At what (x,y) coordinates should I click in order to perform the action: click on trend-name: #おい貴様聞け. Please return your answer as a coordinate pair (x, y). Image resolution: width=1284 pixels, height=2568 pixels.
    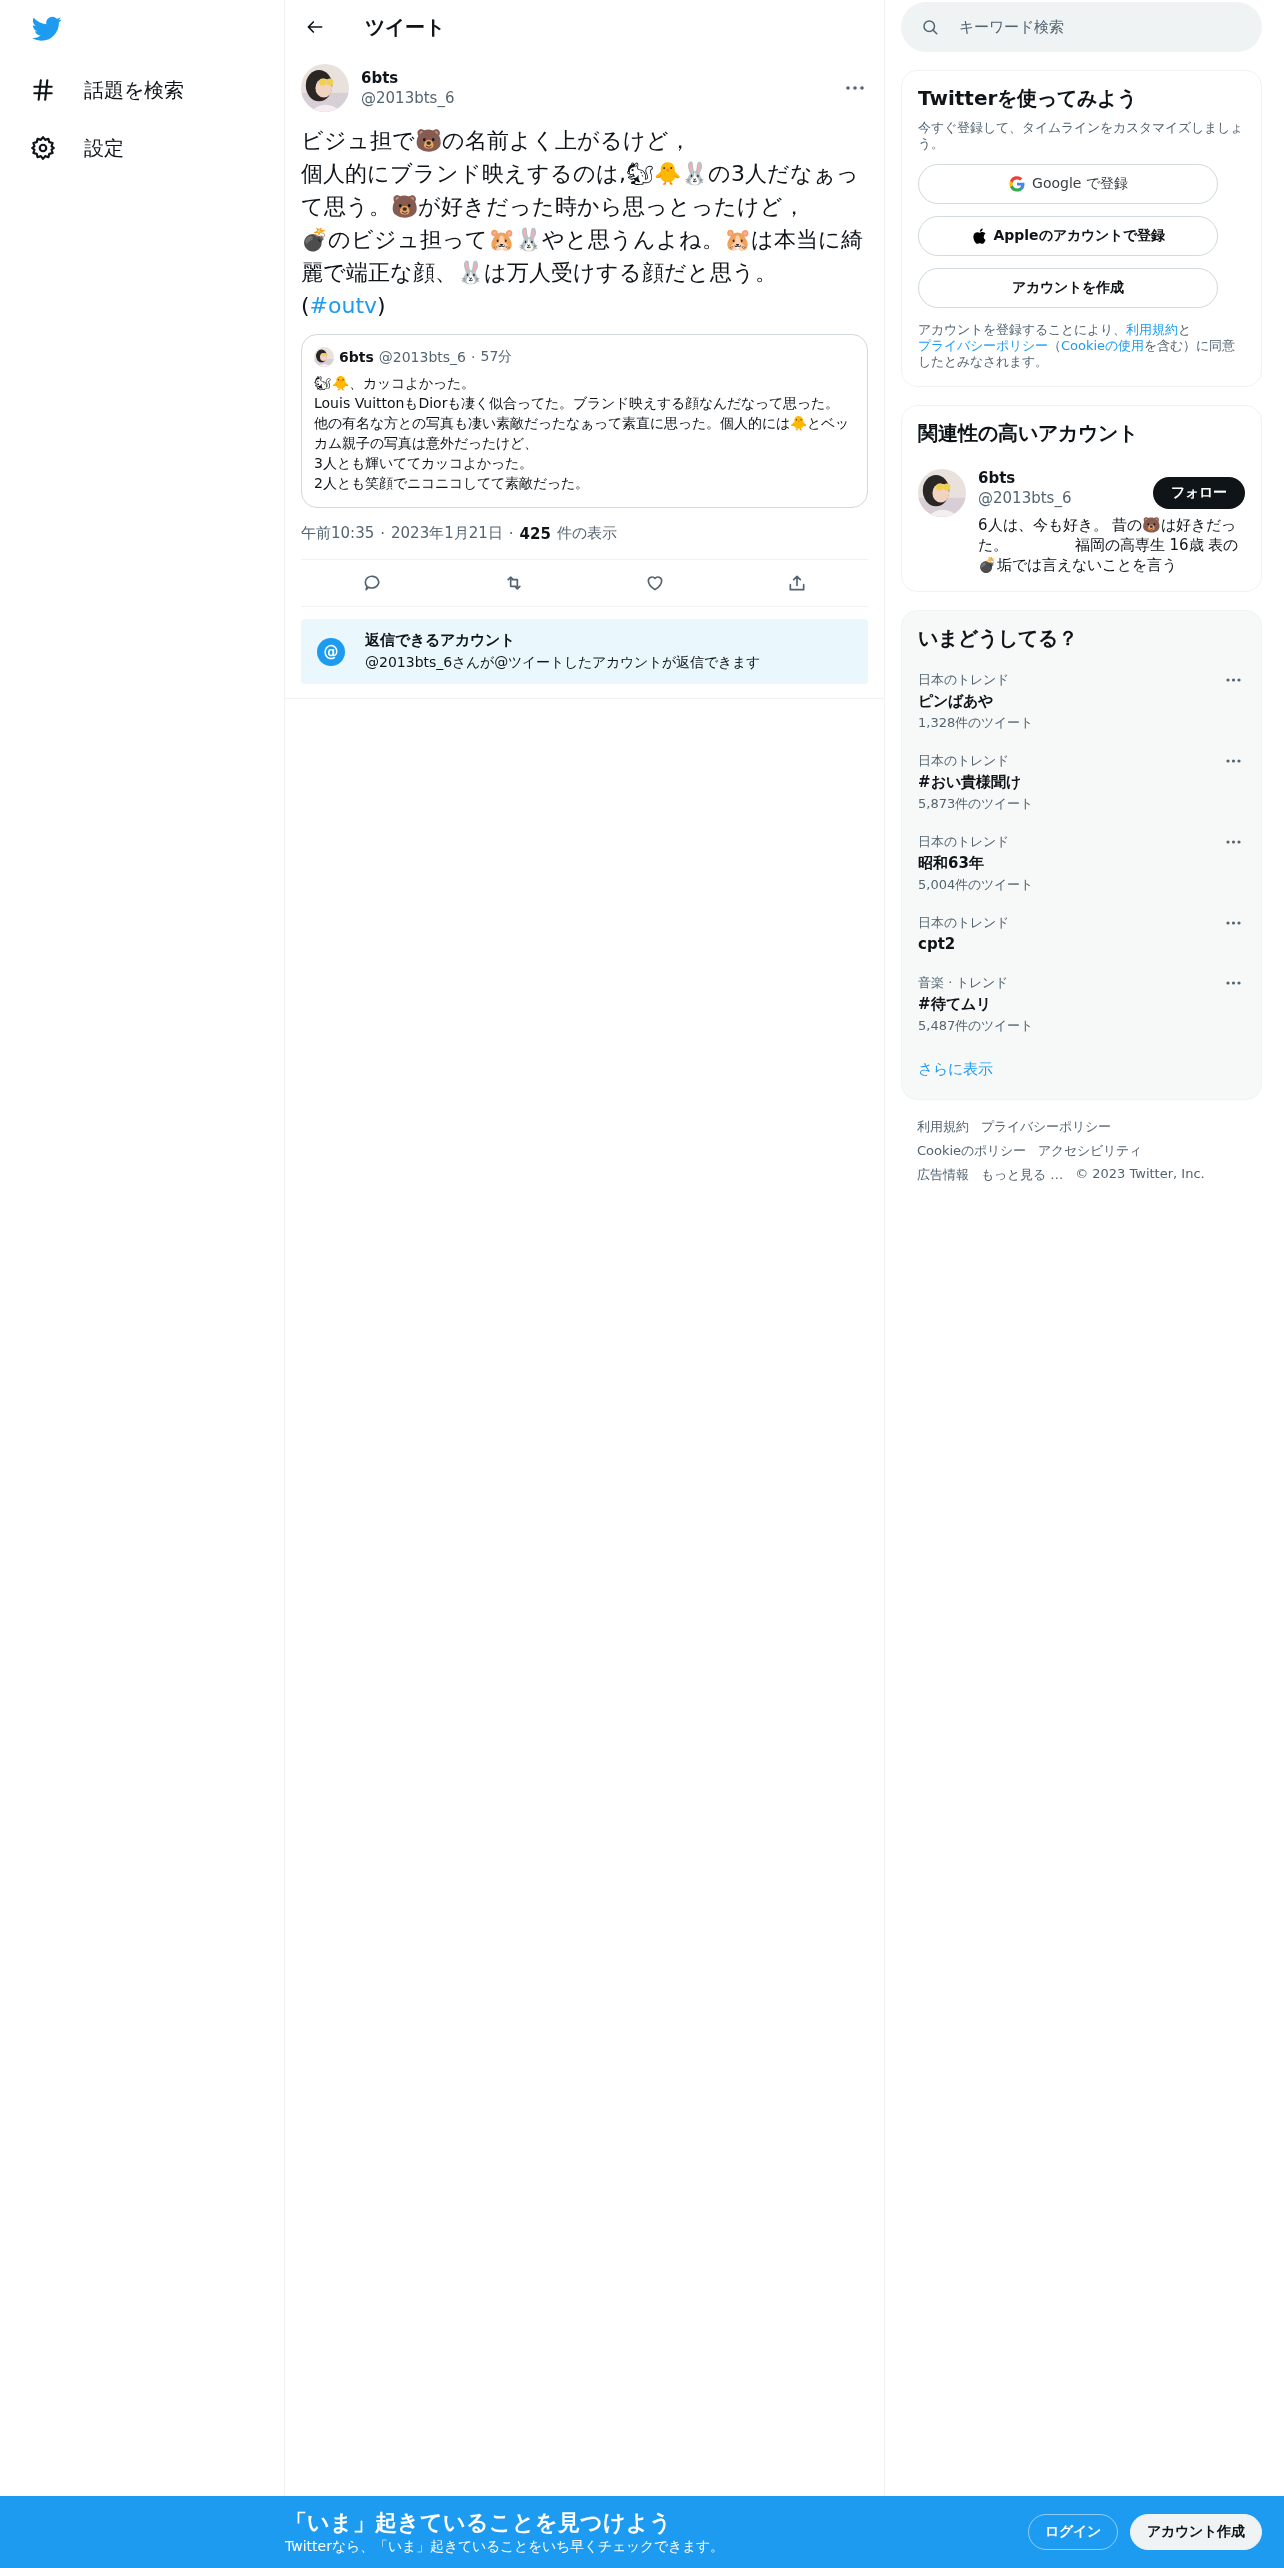
    Looking at the image, I should click on (970, 782).